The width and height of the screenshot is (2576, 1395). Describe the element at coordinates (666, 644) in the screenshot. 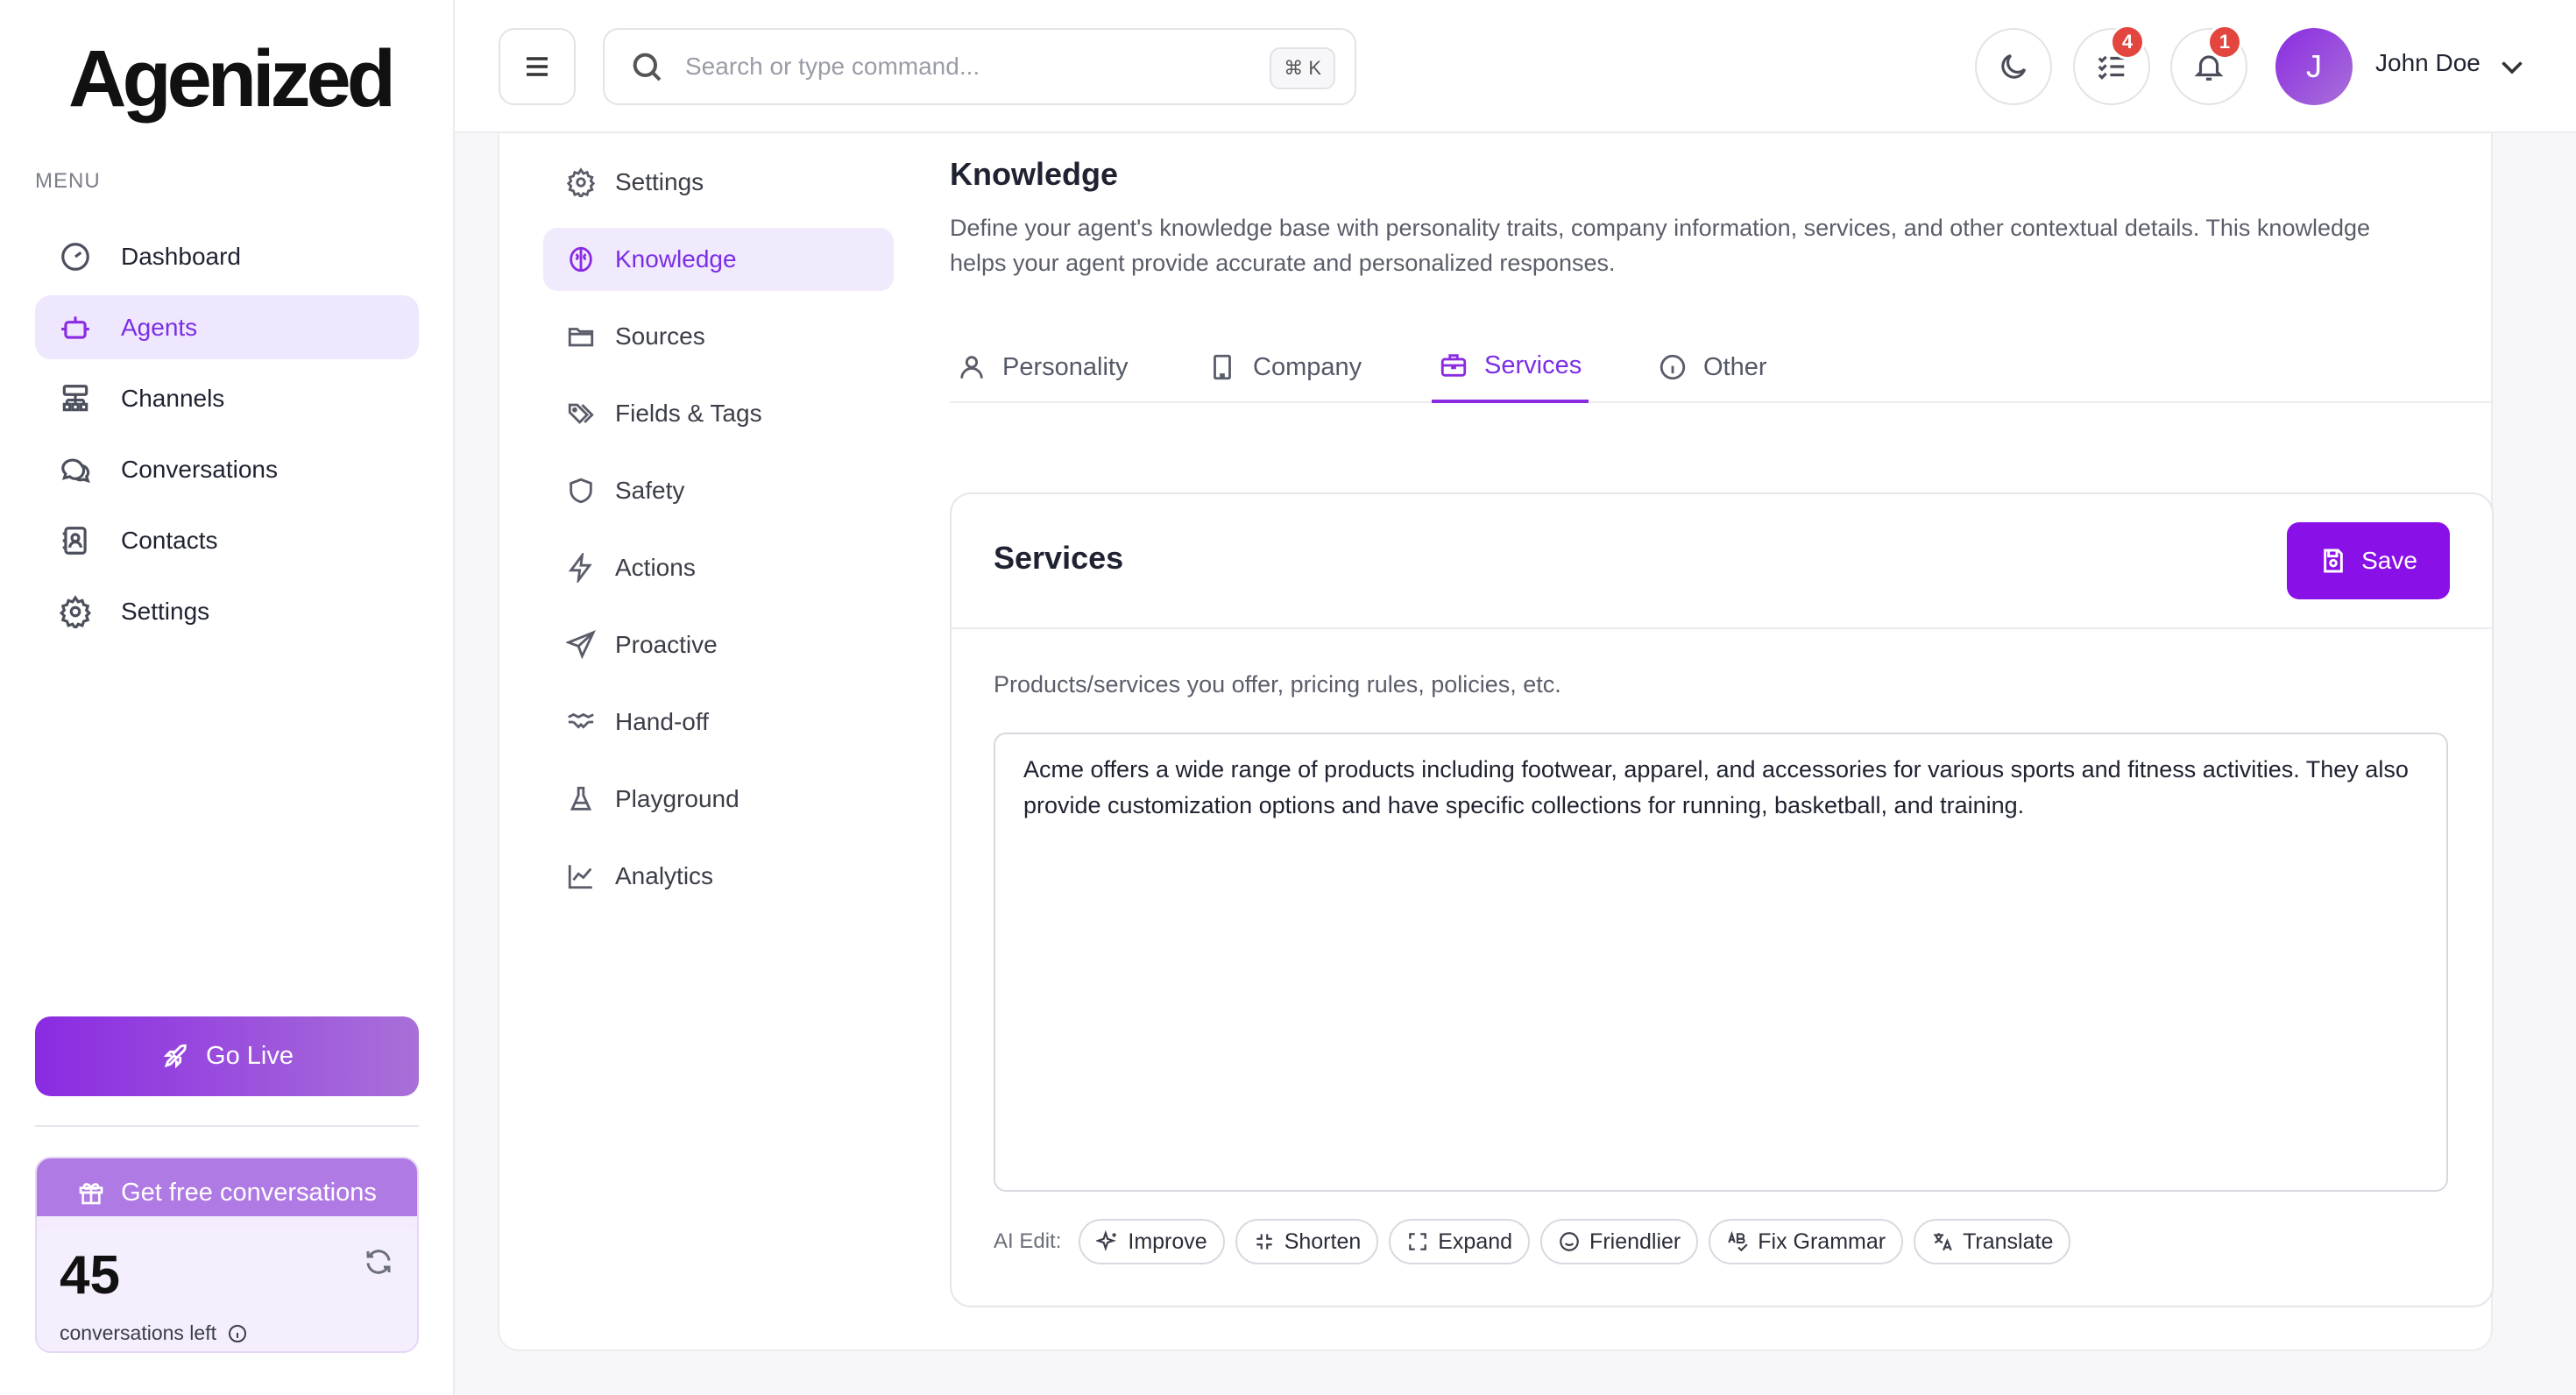

I see `subnav-item-label: Proactive` at that location.